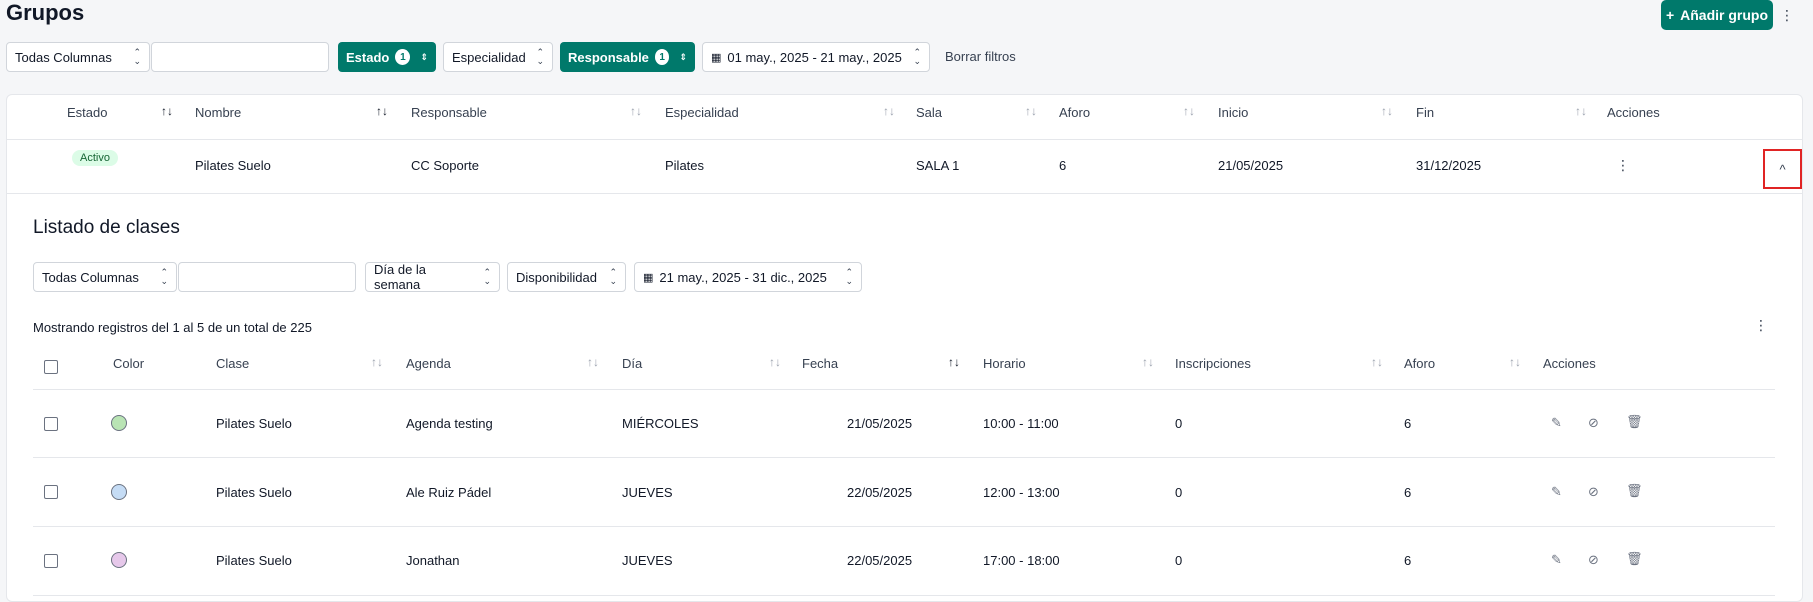 This screenshot has width=1813, height=602. I want to click on col-responsable: Responsable, so click(449, 112).